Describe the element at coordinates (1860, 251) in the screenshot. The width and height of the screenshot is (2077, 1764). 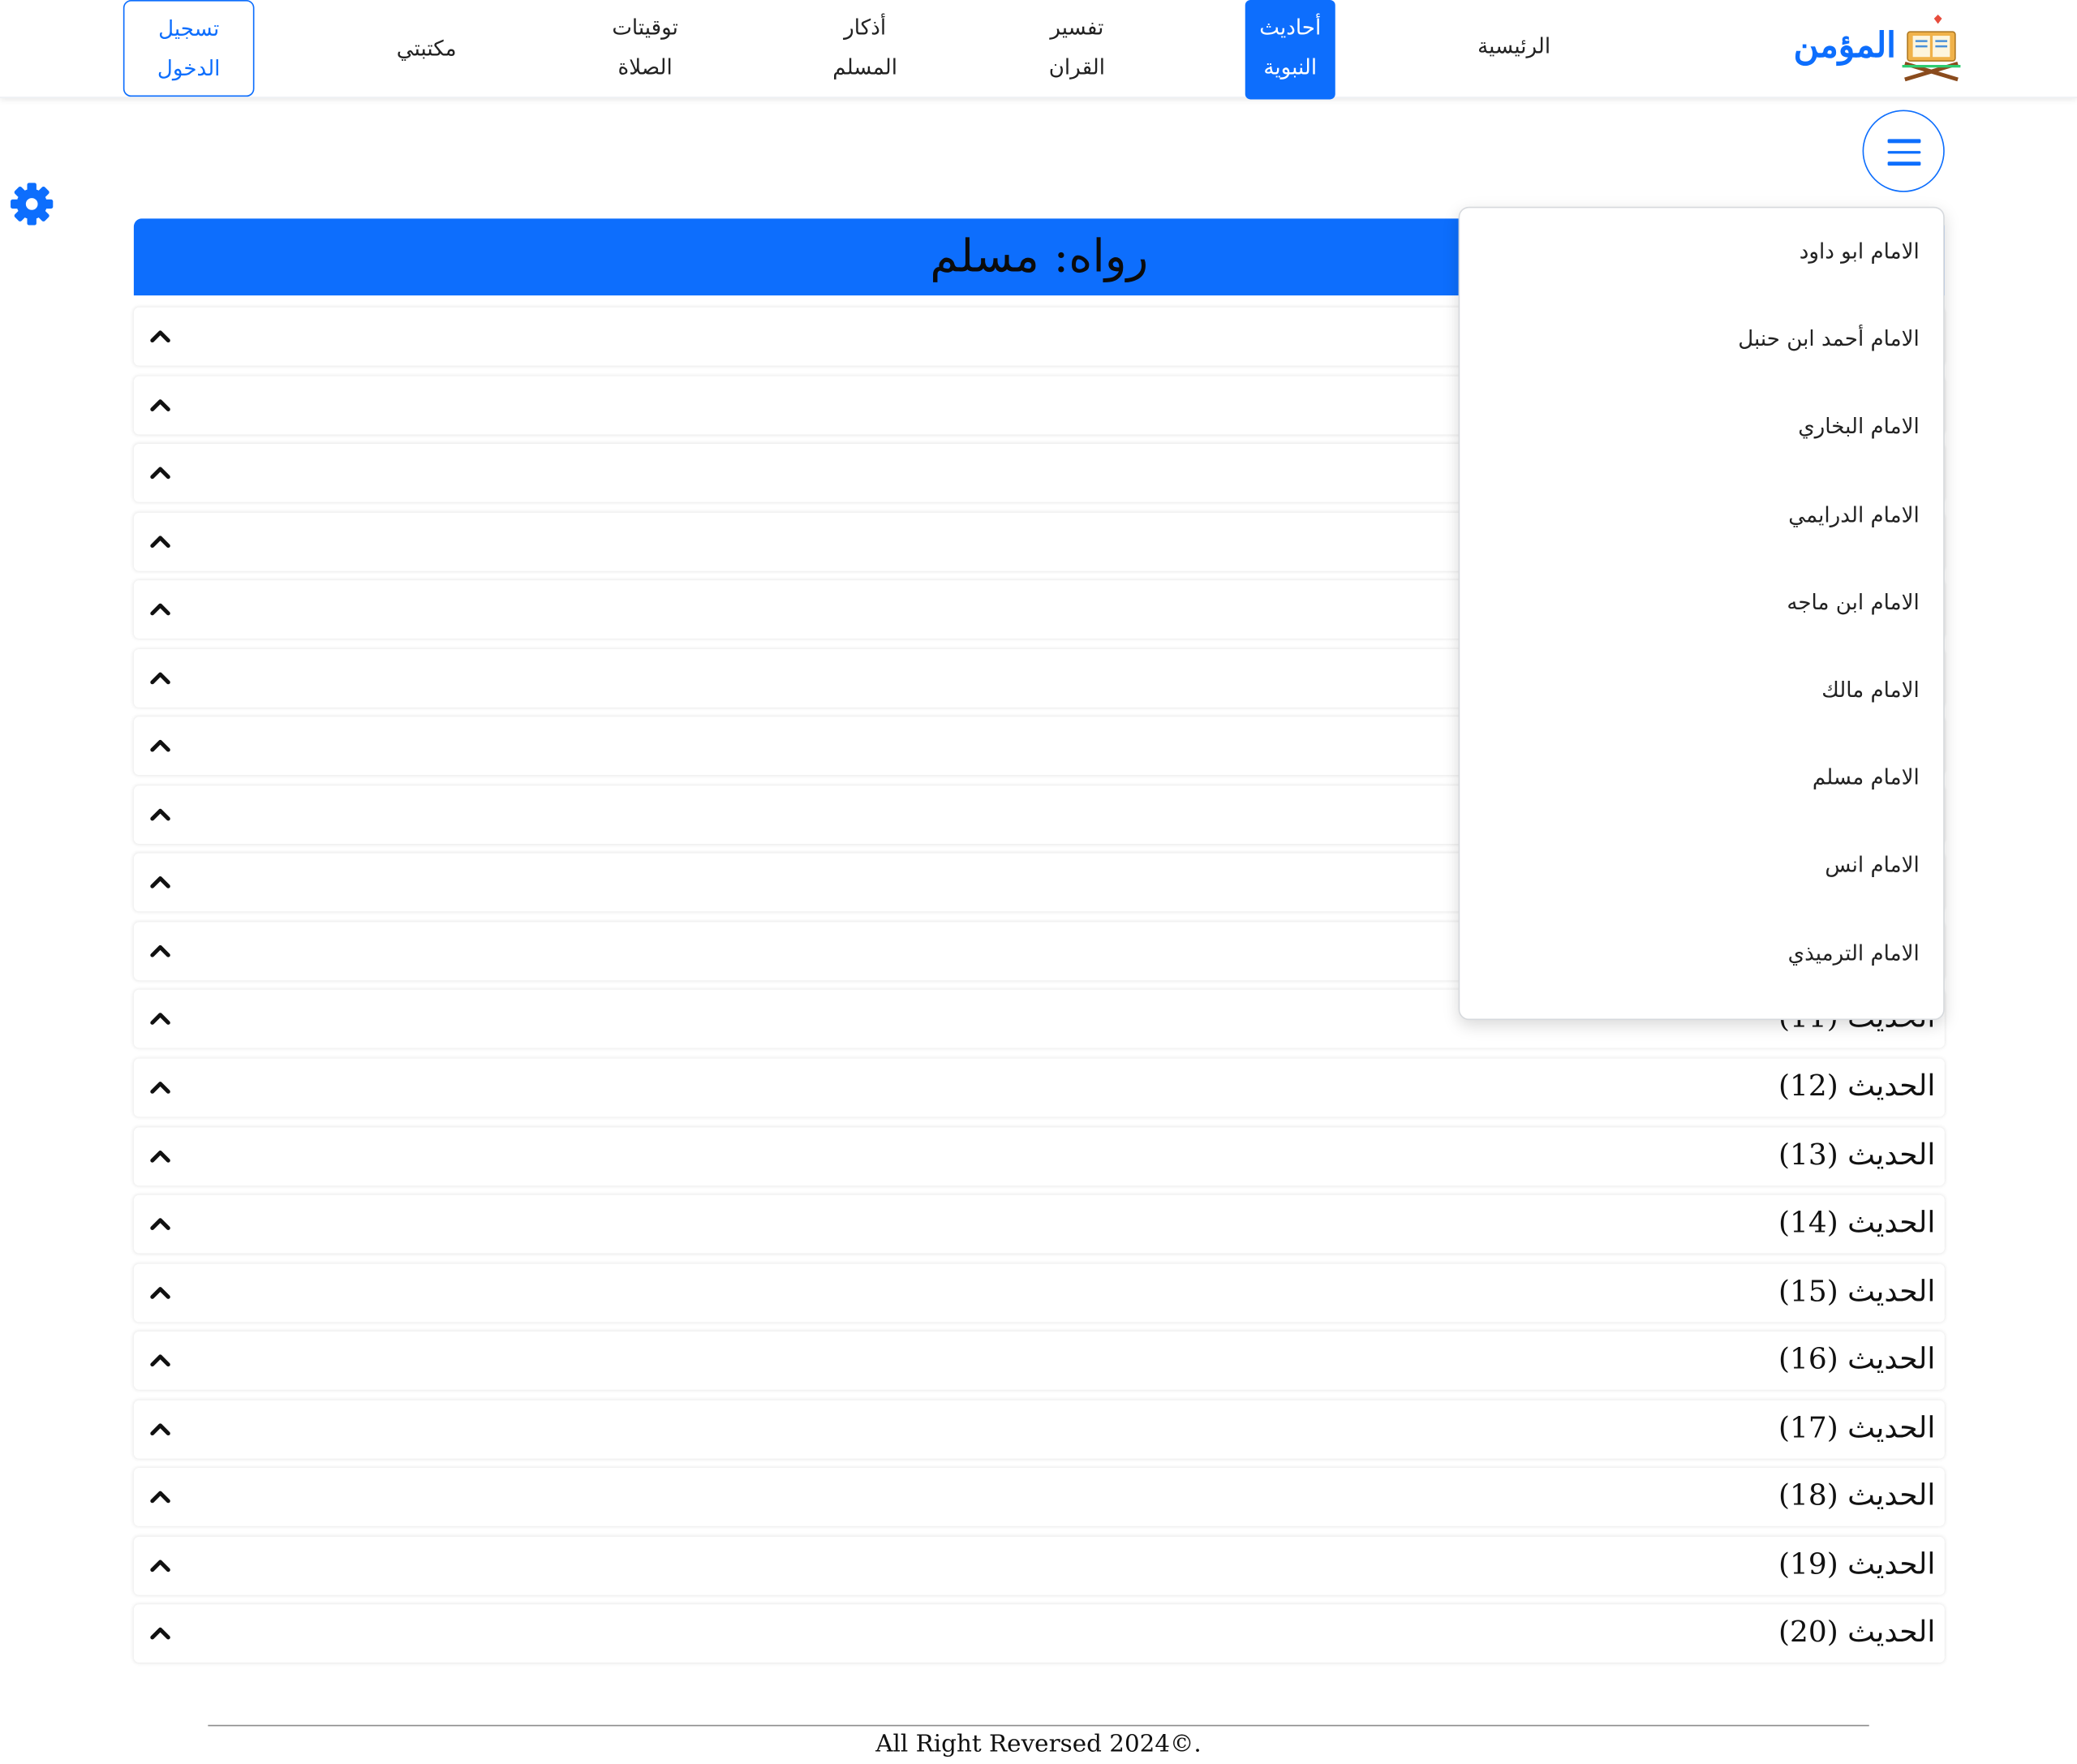
I see `imam-menu-item: الامام ابو داود` at that location.